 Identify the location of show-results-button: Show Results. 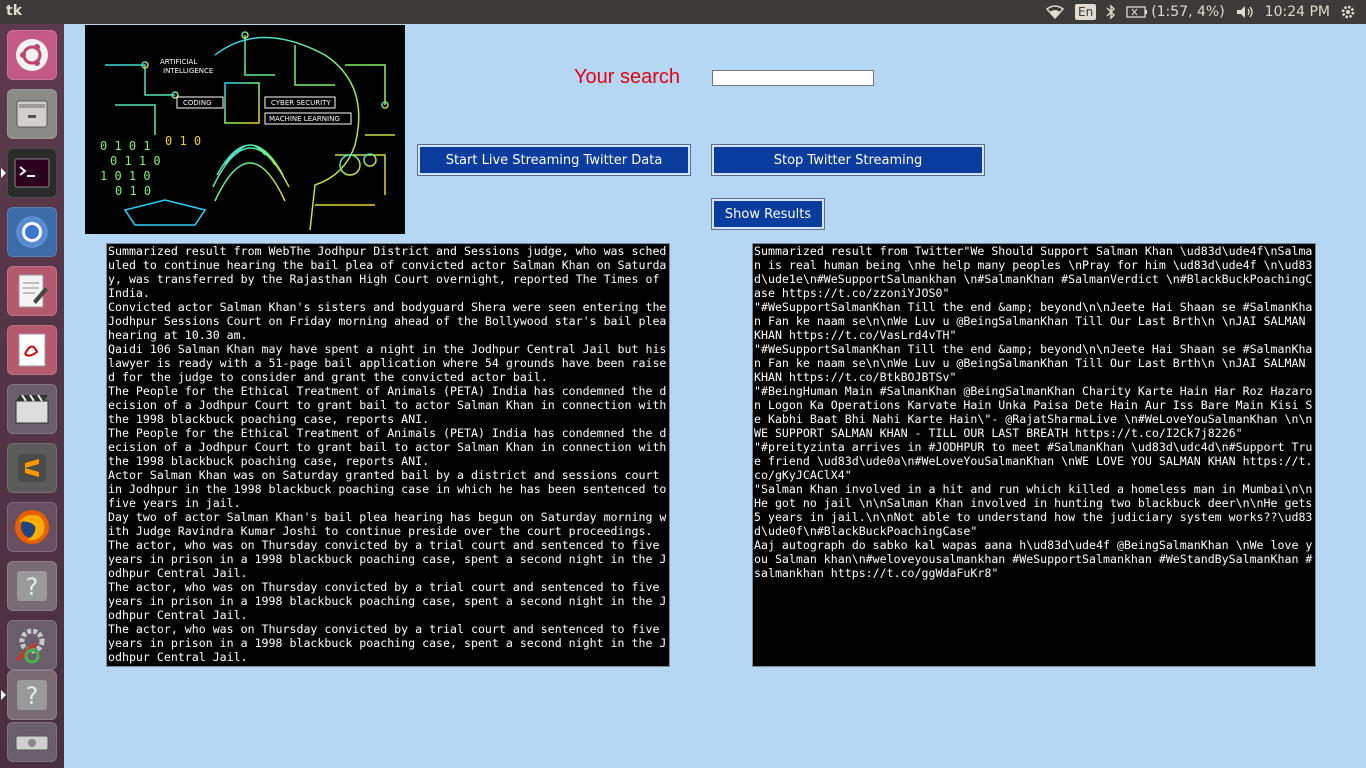
(768, 214).